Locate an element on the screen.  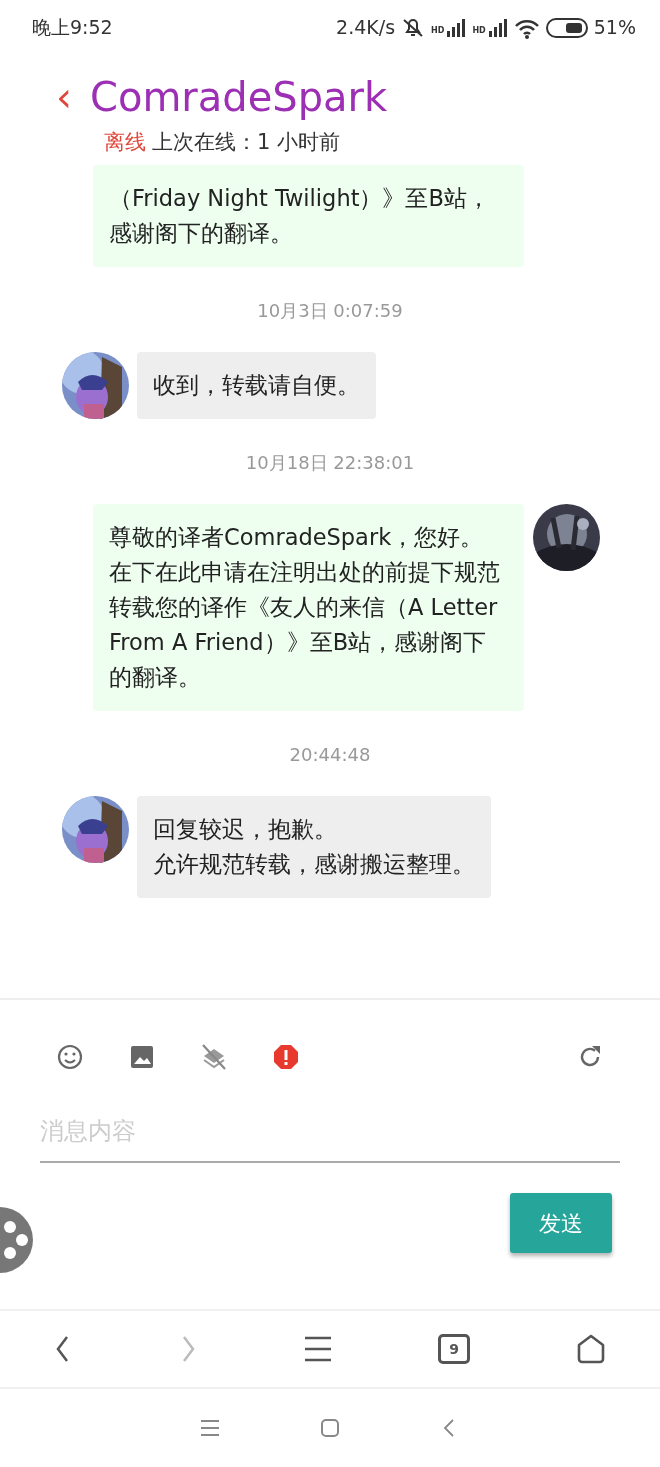
home-icon is located at coordinates (330, 1428).